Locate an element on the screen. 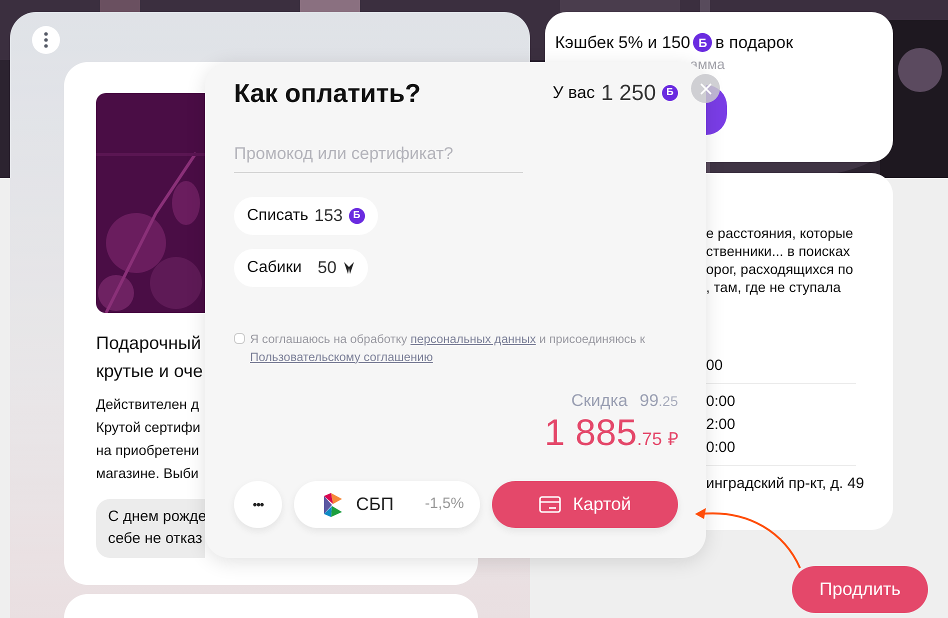  greeting-text: С днем рожде is located at coordinates (156, 517).